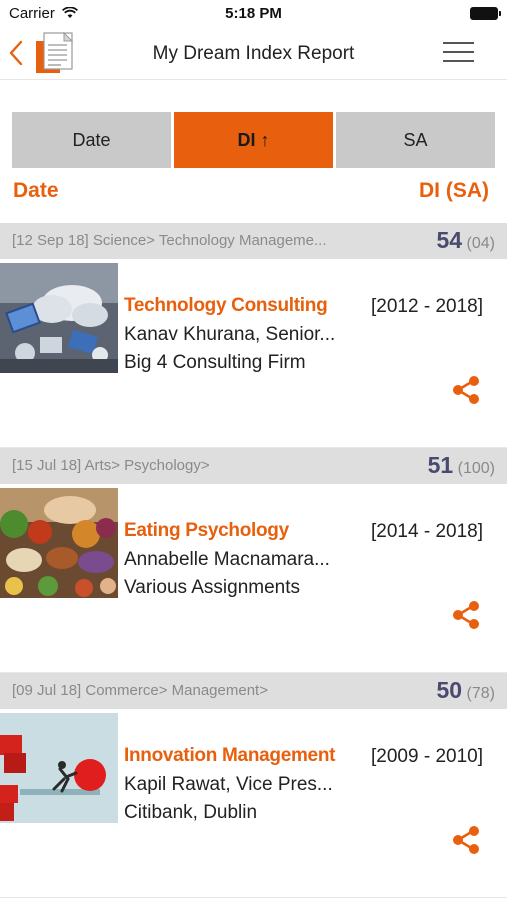  I want to click on status-bar: Carrier 5:18 PM, so click(253, 14).